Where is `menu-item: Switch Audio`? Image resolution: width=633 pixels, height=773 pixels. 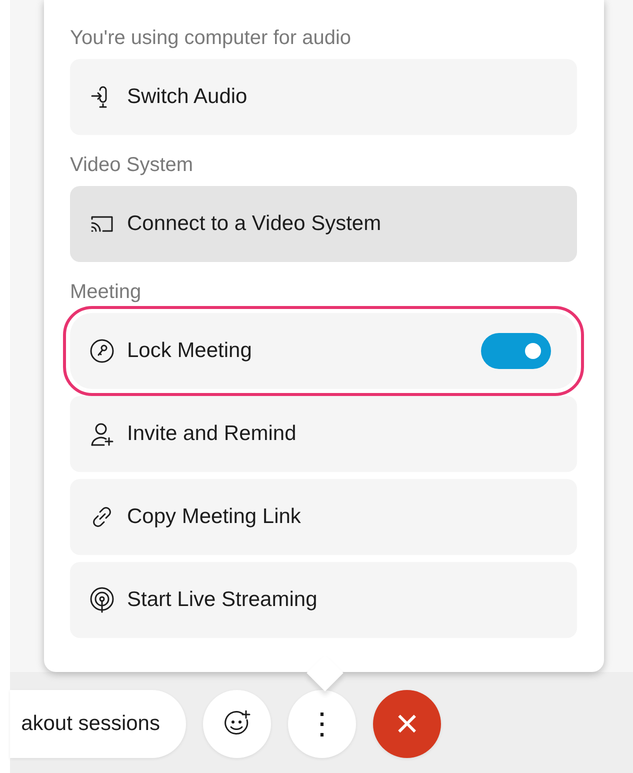 menu-item: Switch Audio is located at coordinates (323, 97).